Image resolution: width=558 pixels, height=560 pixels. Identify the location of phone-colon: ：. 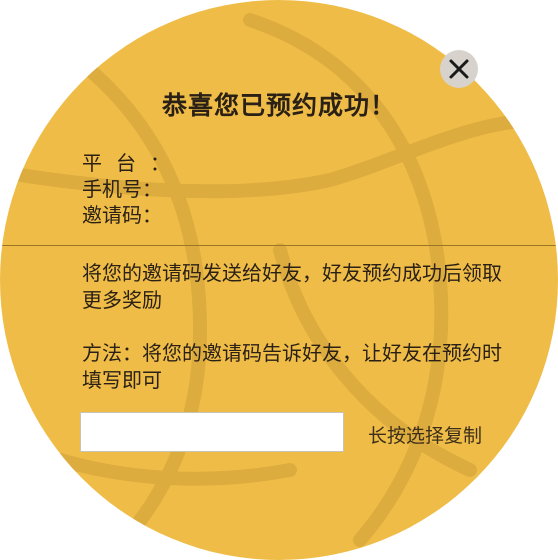
(152, 189).